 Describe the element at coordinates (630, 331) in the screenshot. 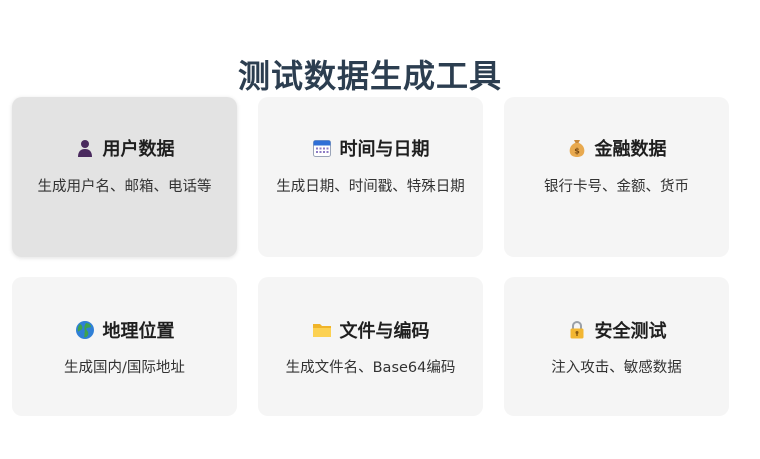

I see `card-title: 安全测试` at that location.